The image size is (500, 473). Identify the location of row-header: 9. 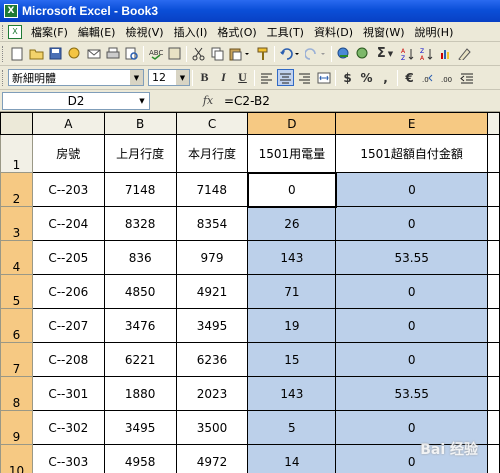
(16, 427).